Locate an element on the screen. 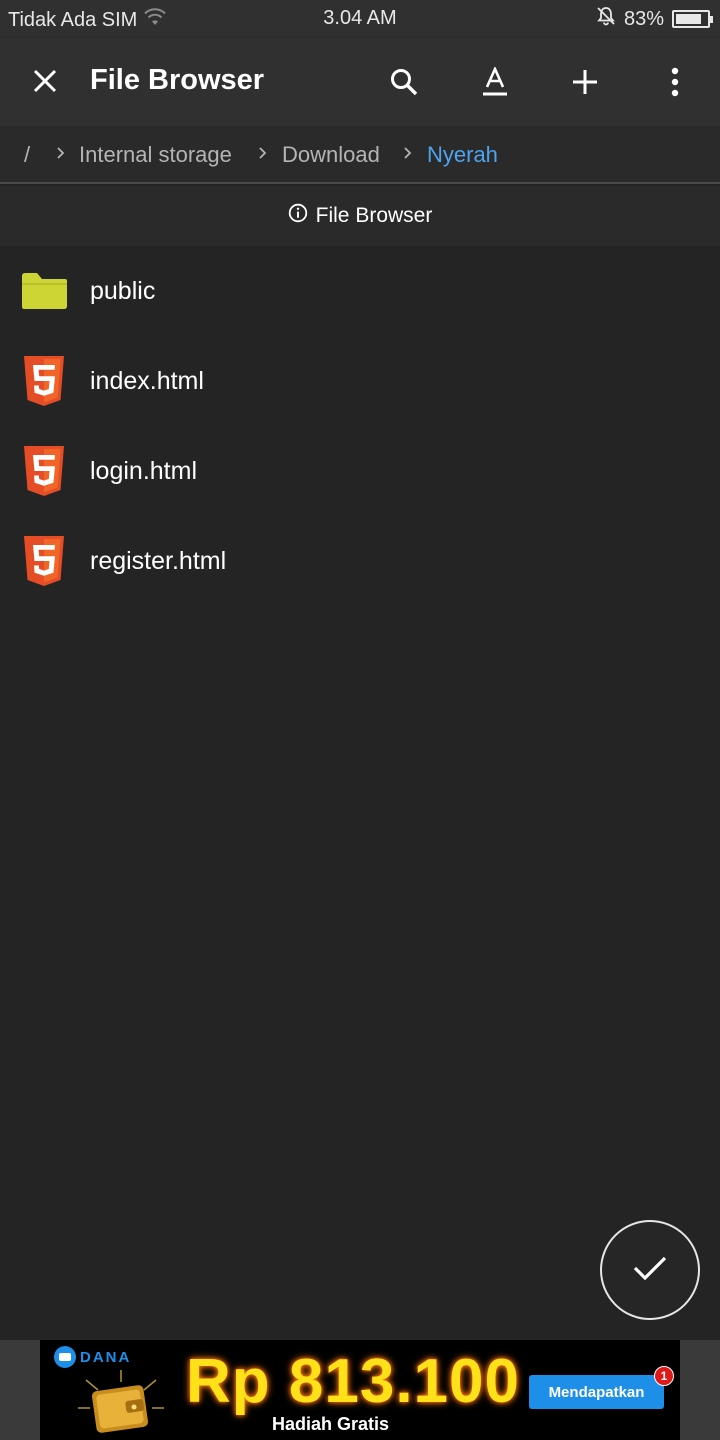  close-icon is located at coordinates (45, 81).